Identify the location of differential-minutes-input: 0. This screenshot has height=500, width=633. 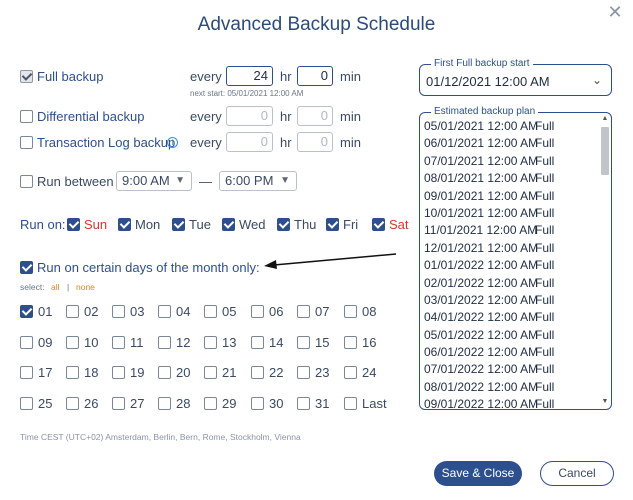
(315, 116).